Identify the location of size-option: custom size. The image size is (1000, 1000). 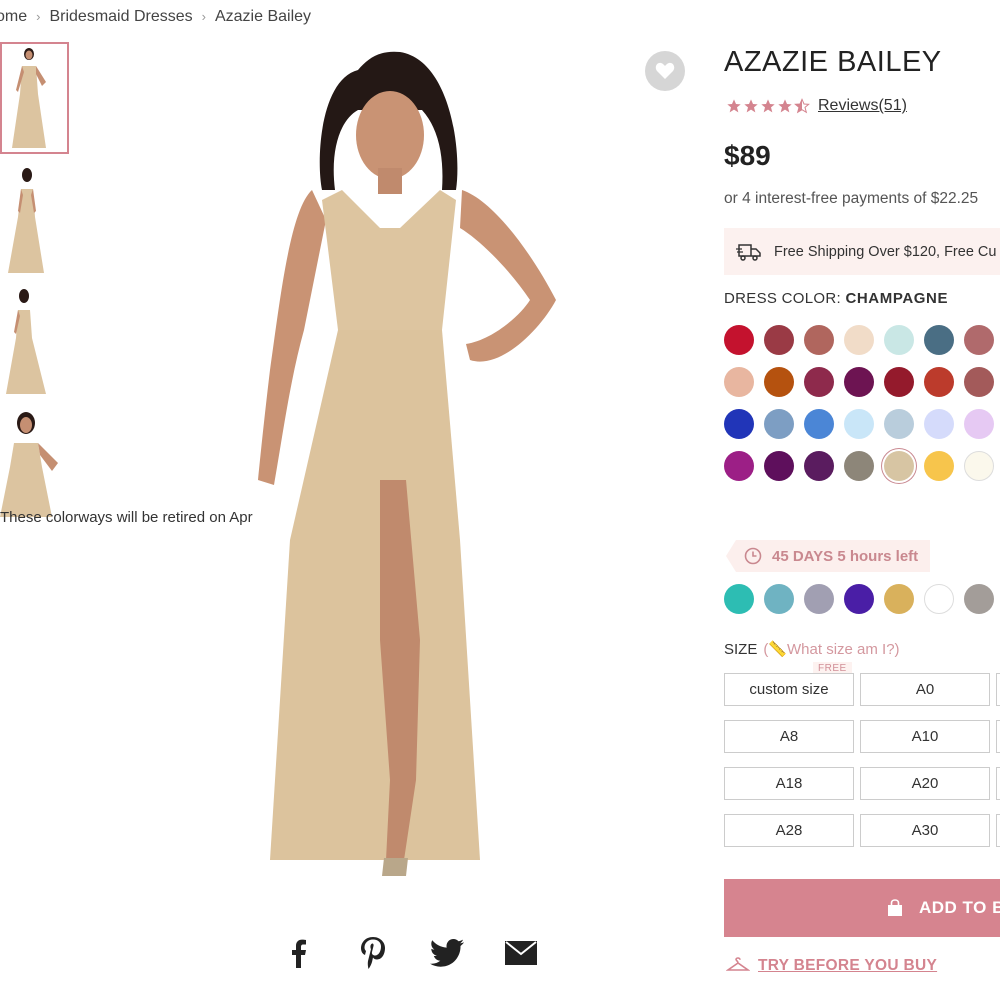
(789, 689).